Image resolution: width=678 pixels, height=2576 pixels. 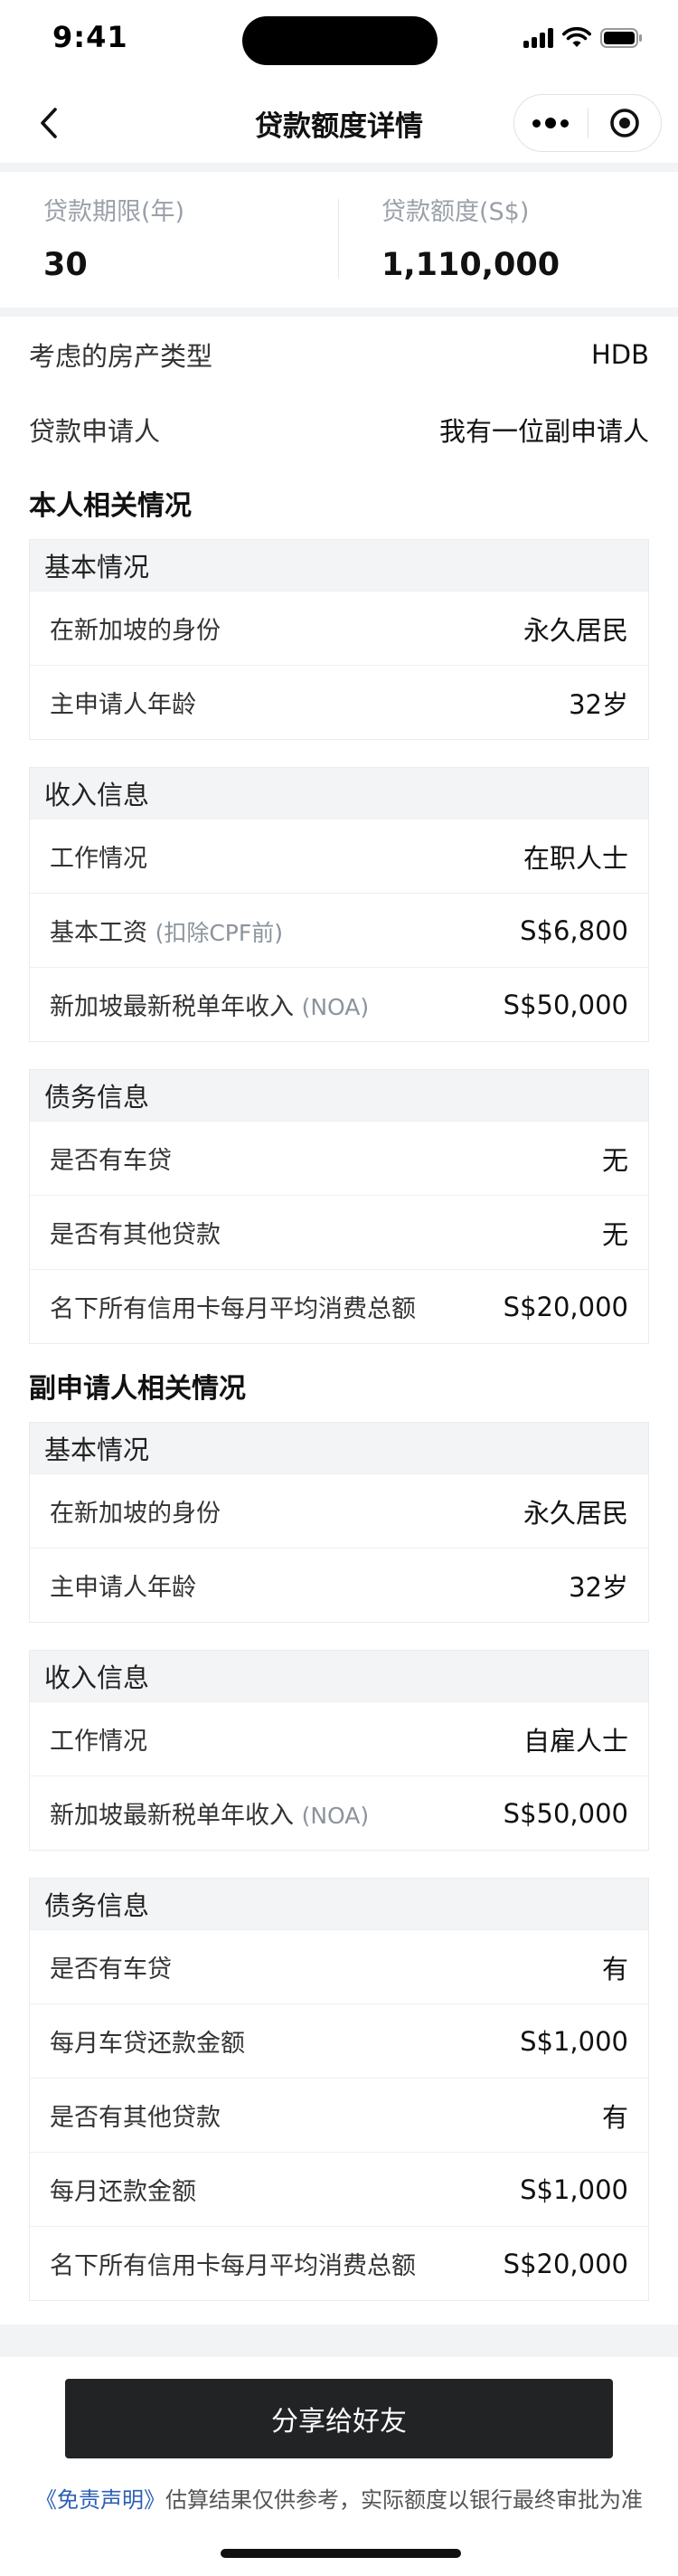 I want to click on other-loan-value: 无, so click(x=614, y=1234).